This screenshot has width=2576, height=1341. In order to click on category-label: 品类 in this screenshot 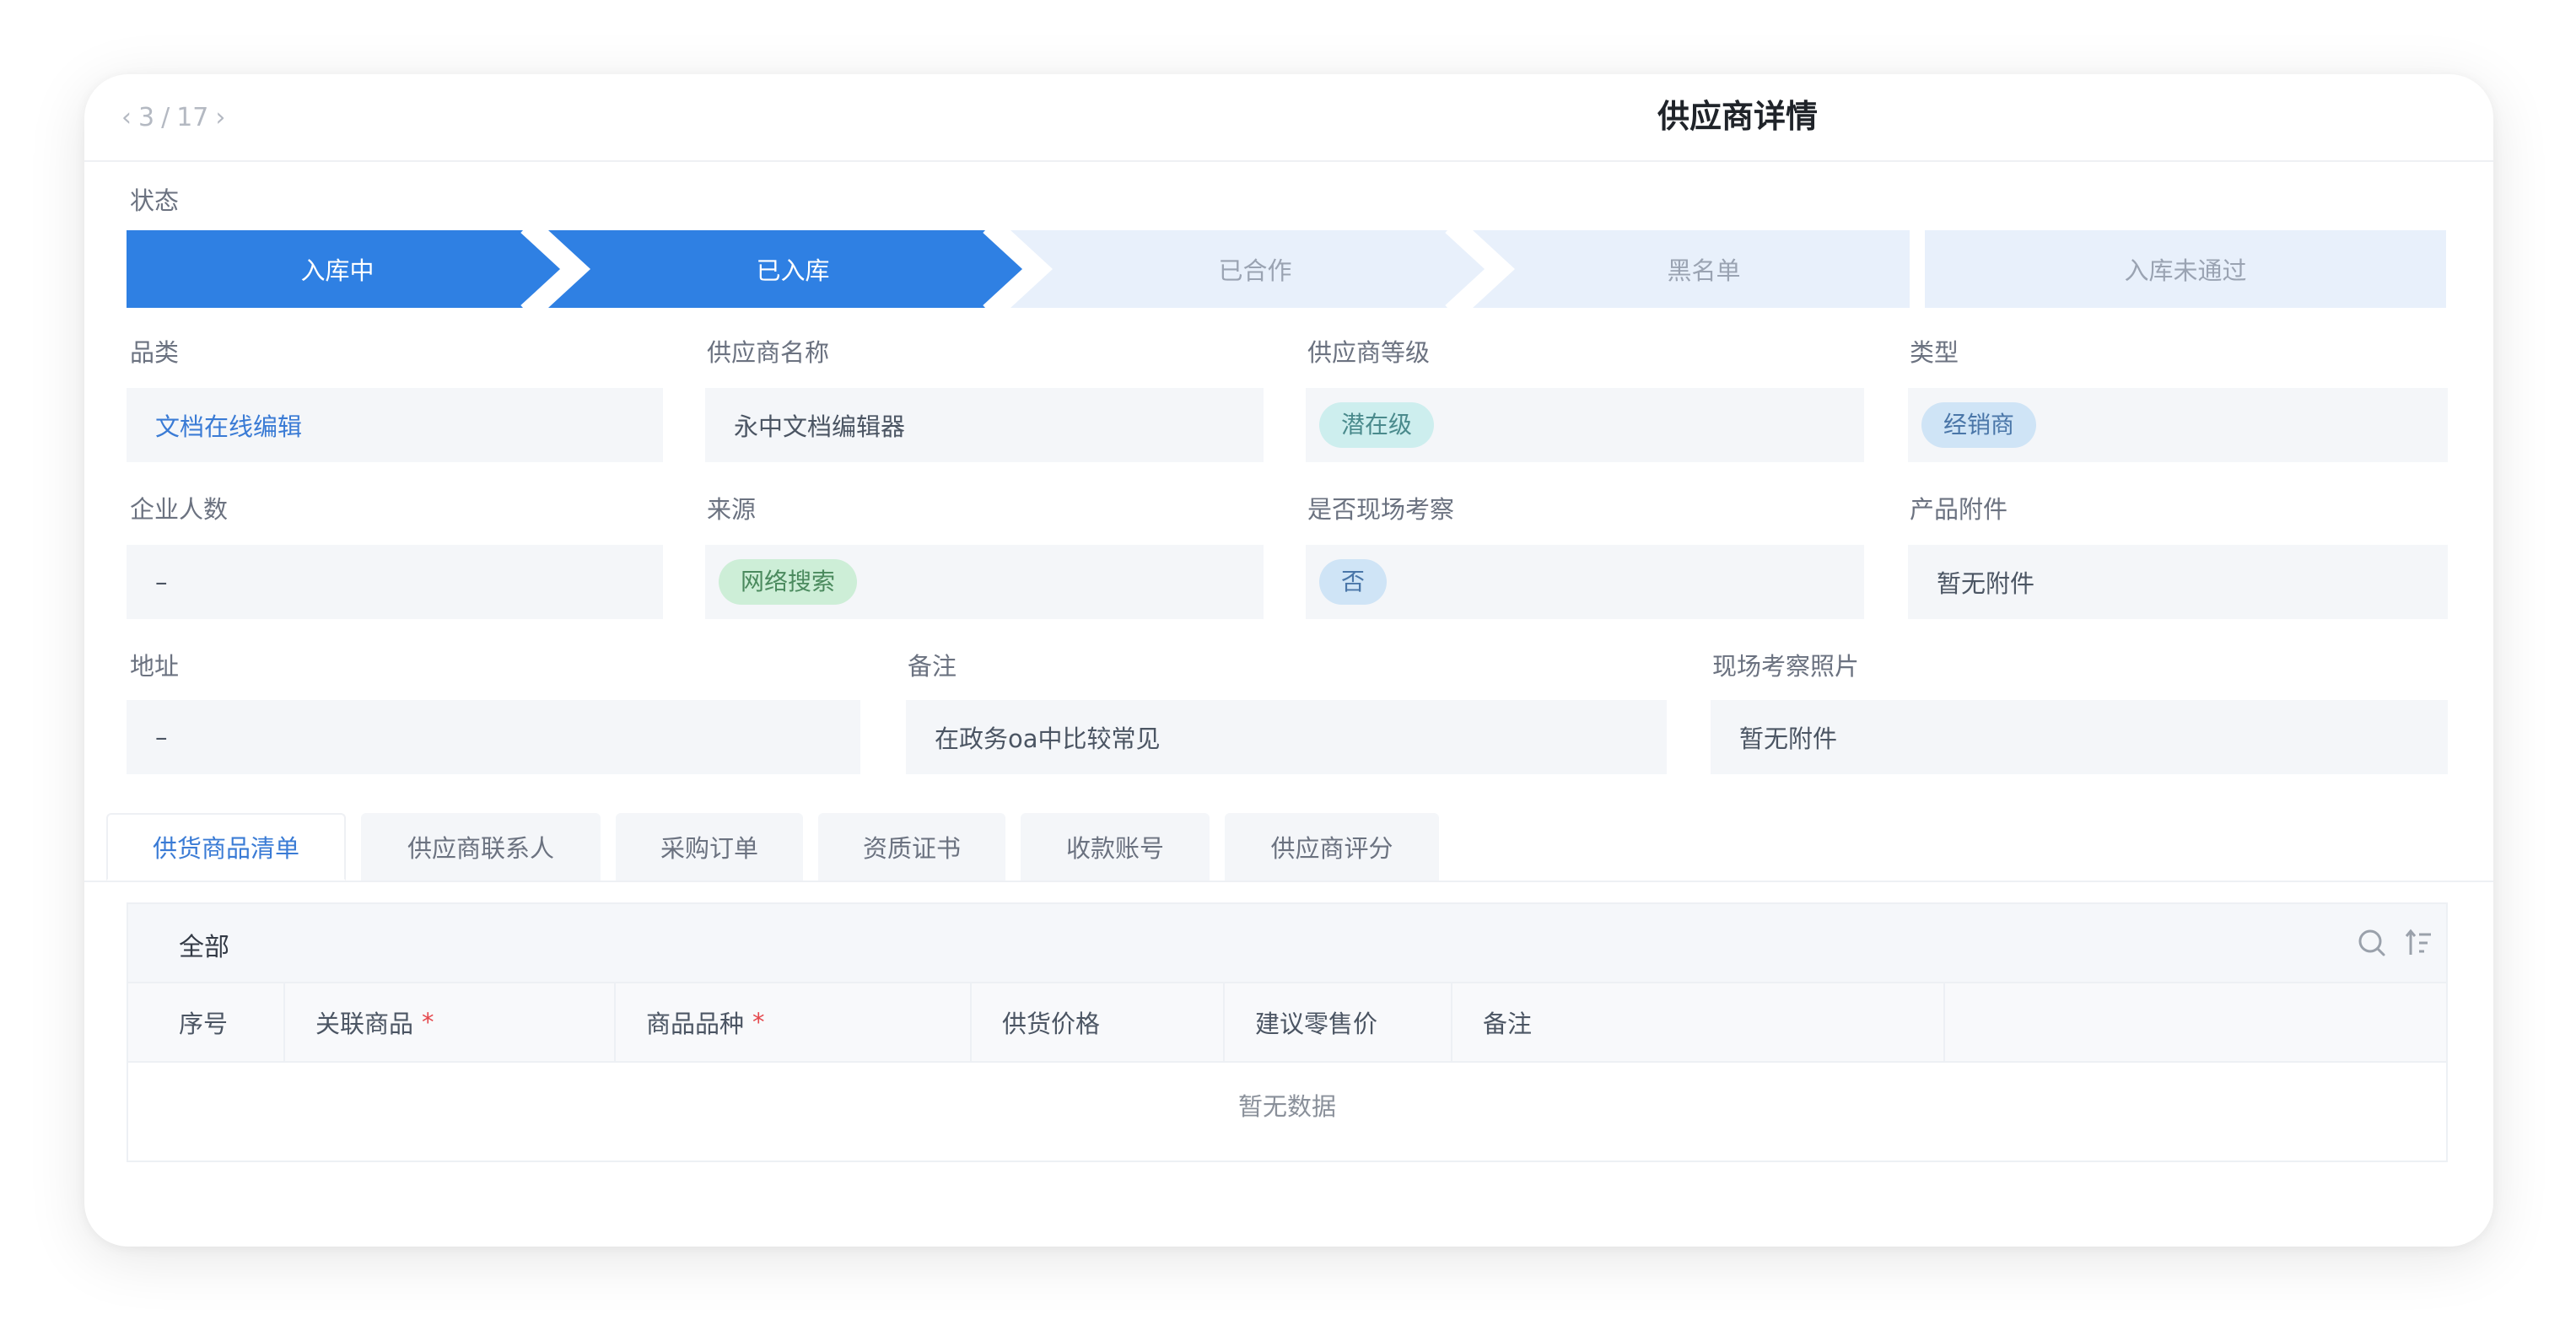, I will do `click(155, 352)`.